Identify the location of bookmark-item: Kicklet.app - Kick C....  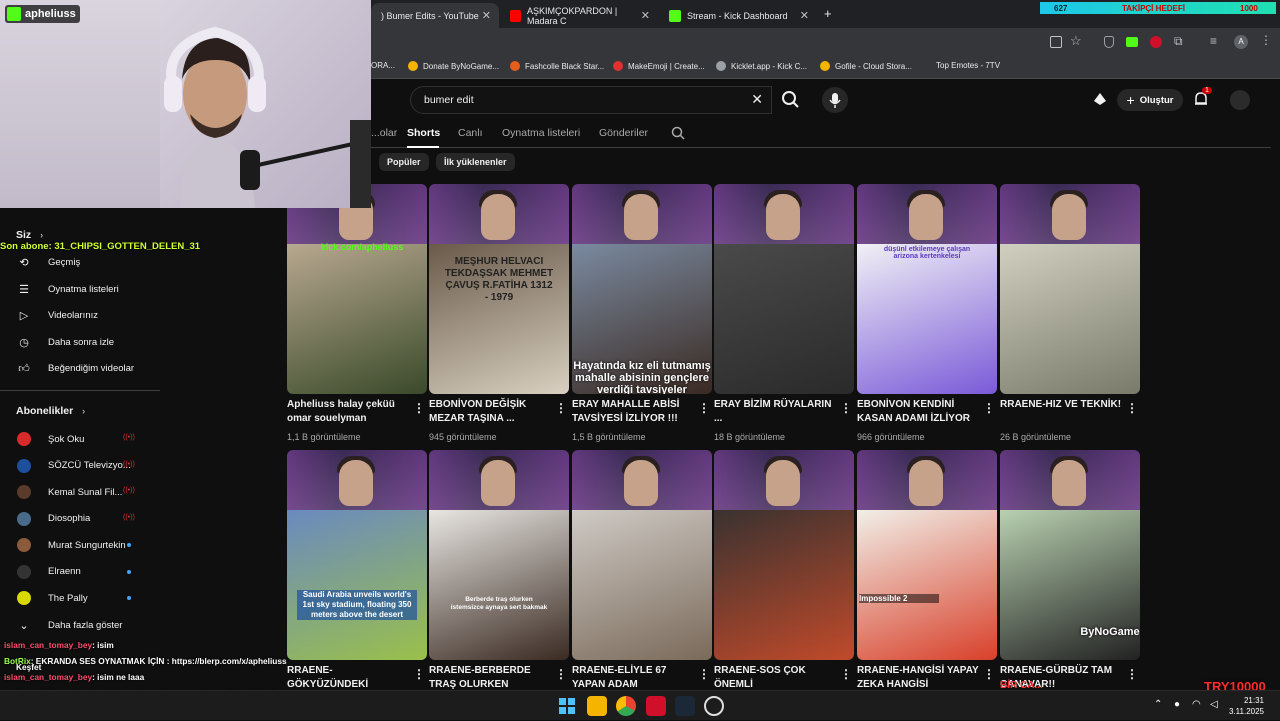
(761, 66).